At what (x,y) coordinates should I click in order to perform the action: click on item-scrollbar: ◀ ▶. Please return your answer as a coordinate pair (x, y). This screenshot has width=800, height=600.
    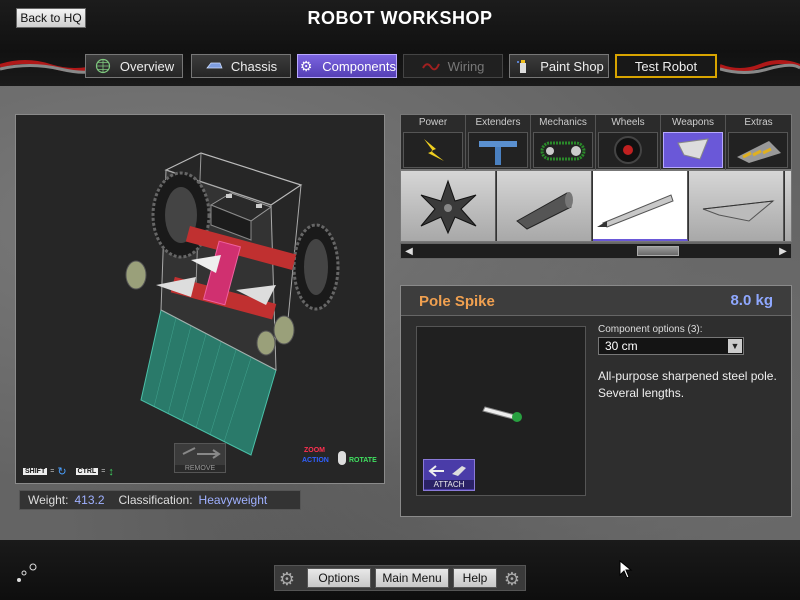
    Looking at the image, I should click on (596, 251).